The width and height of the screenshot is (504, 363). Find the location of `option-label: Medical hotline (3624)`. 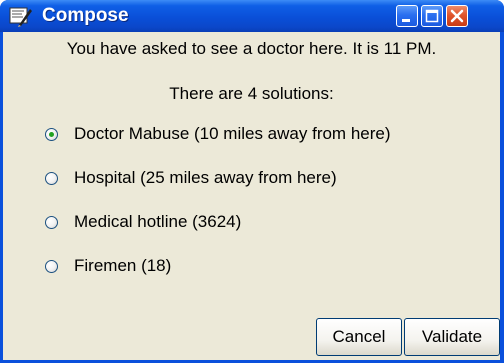

option-label: Medical hotline (3624) is located at coordinates (157, 222).